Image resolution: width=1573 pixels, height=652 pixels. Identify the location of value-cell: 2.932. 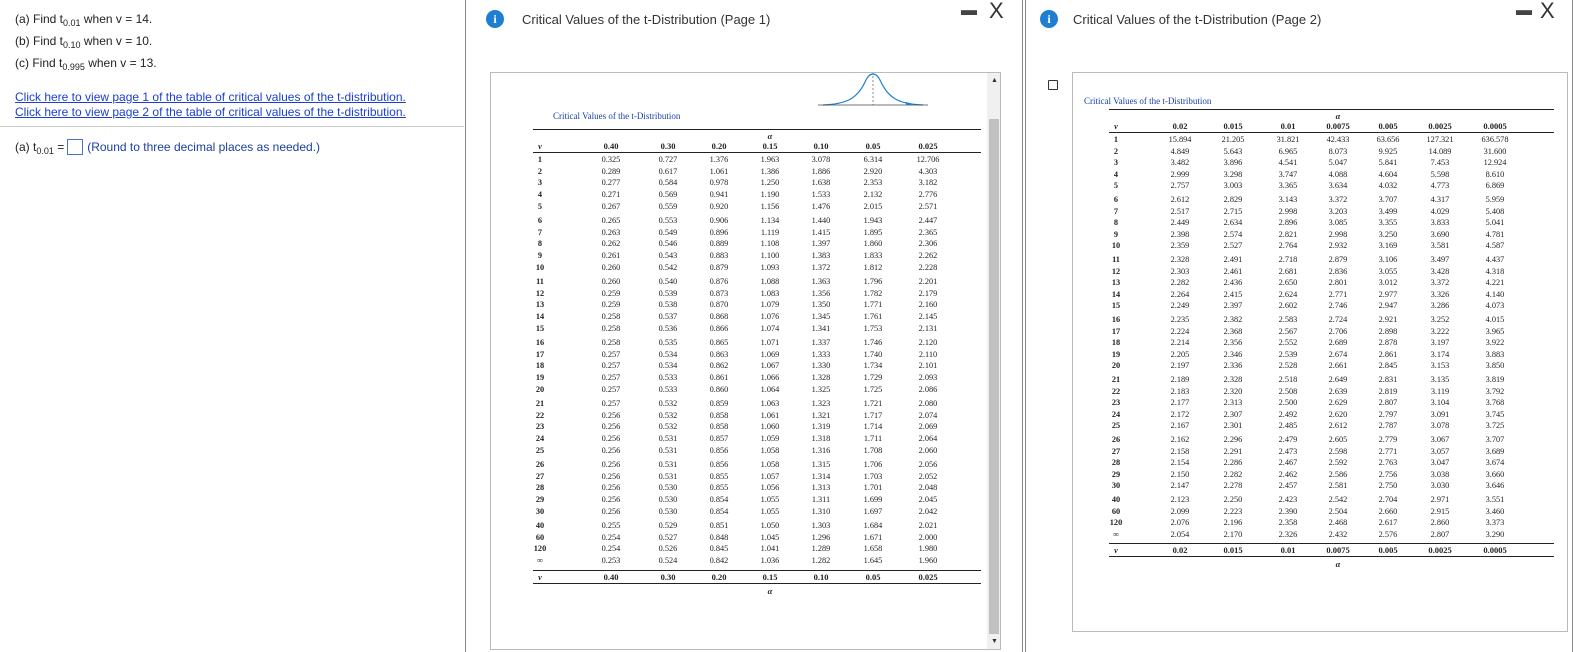
(1338, 245).